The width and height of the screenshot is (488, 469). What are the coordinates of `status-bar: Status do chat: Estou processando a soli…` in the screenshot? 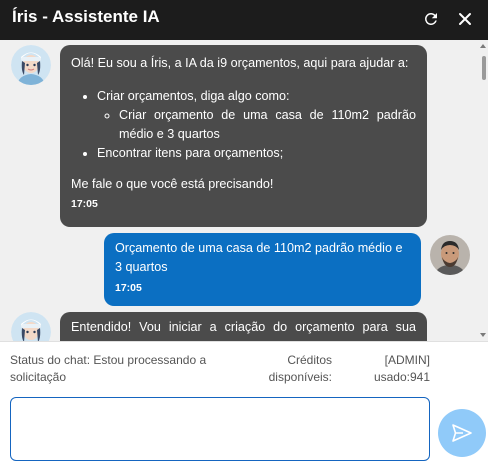 It's located at (244, 366).